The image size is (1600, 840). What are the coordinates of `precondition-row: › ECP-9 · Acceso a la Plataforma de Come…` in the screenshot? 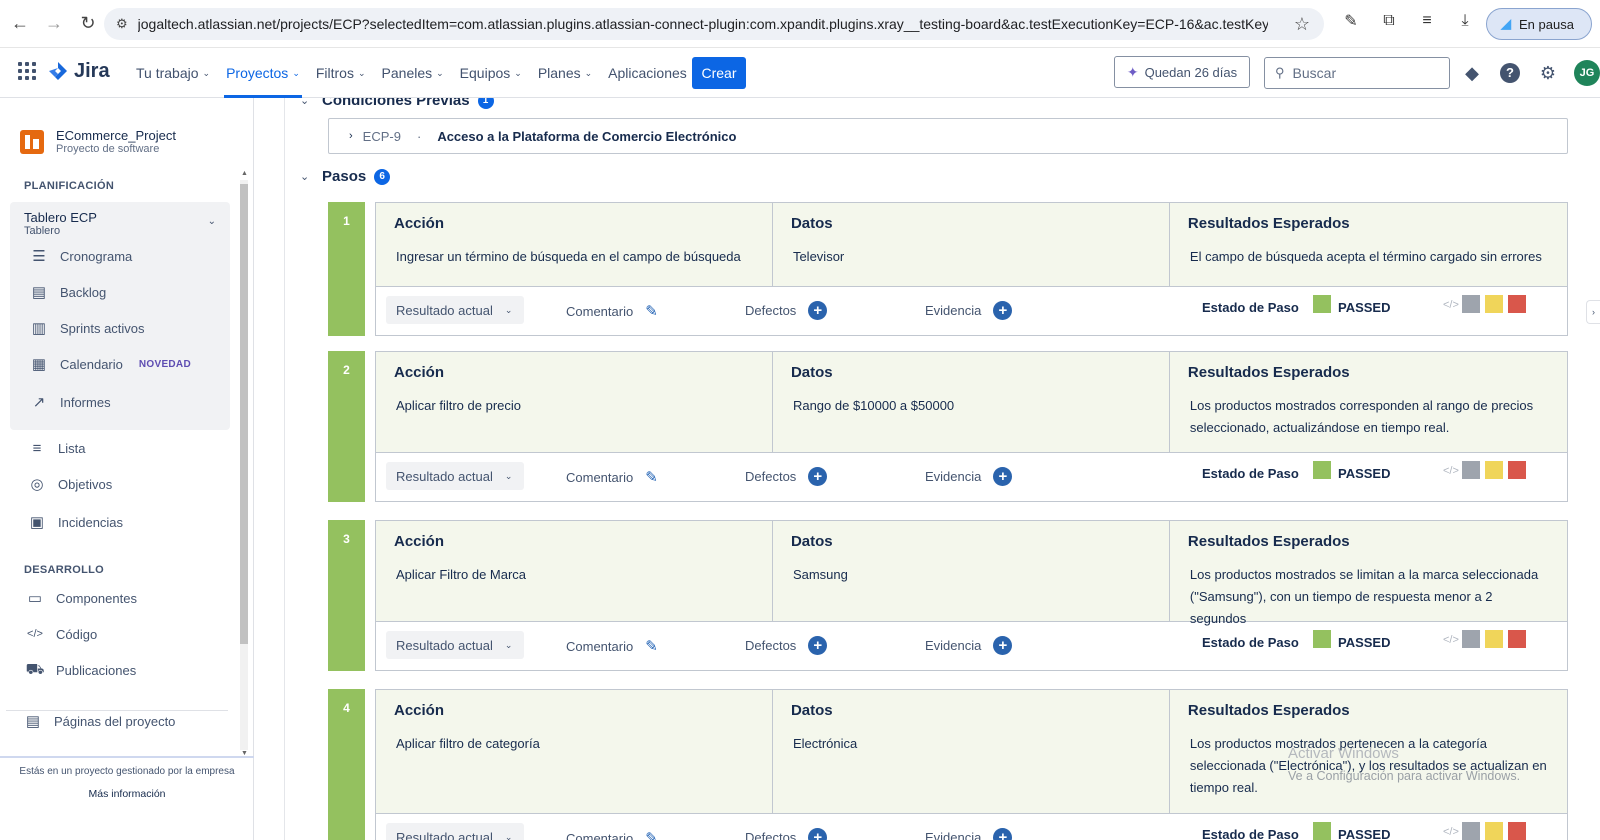 It's located at (948, 136).